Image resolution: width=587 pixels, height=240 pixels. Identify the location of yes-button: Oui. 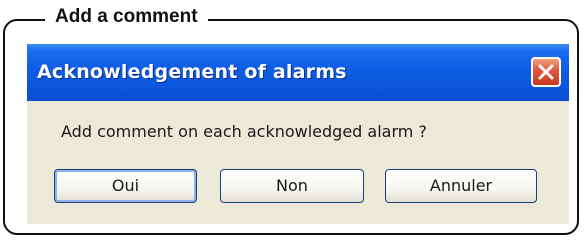
(125, 186).